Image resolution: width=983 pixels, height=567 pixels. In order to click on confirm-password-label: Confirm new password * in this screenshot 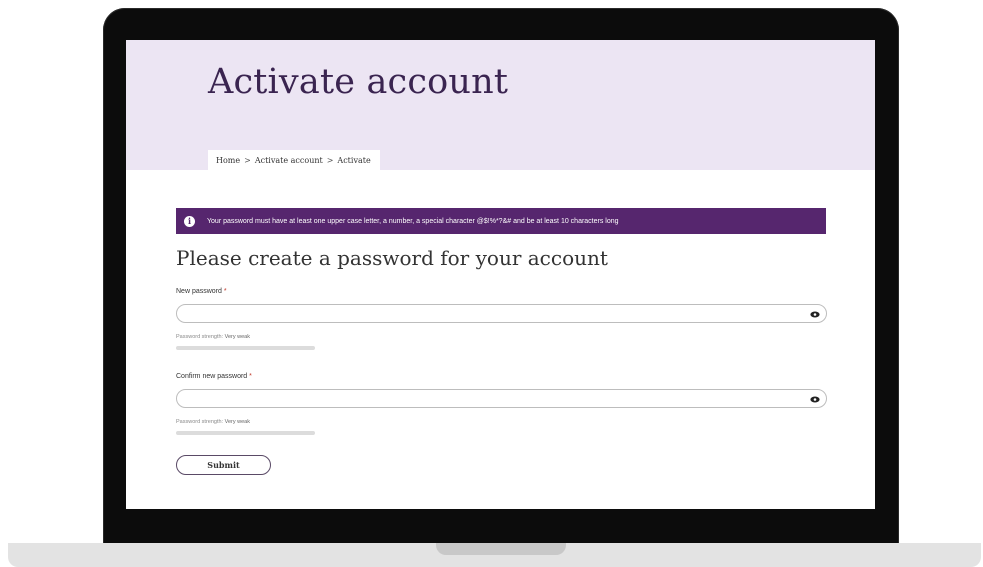, I will do `click(214, 376)`.